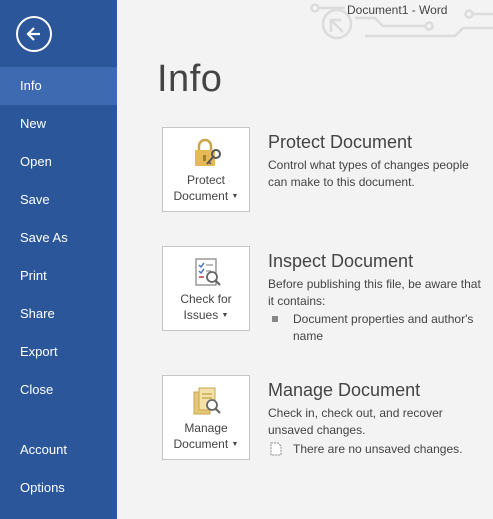 The image size is (493, 519). What do you see at coordinates (378, 449) in the screenshot?
I see `manage-note-text: There are no unsaved changes.` at bounding box center [378, 449].